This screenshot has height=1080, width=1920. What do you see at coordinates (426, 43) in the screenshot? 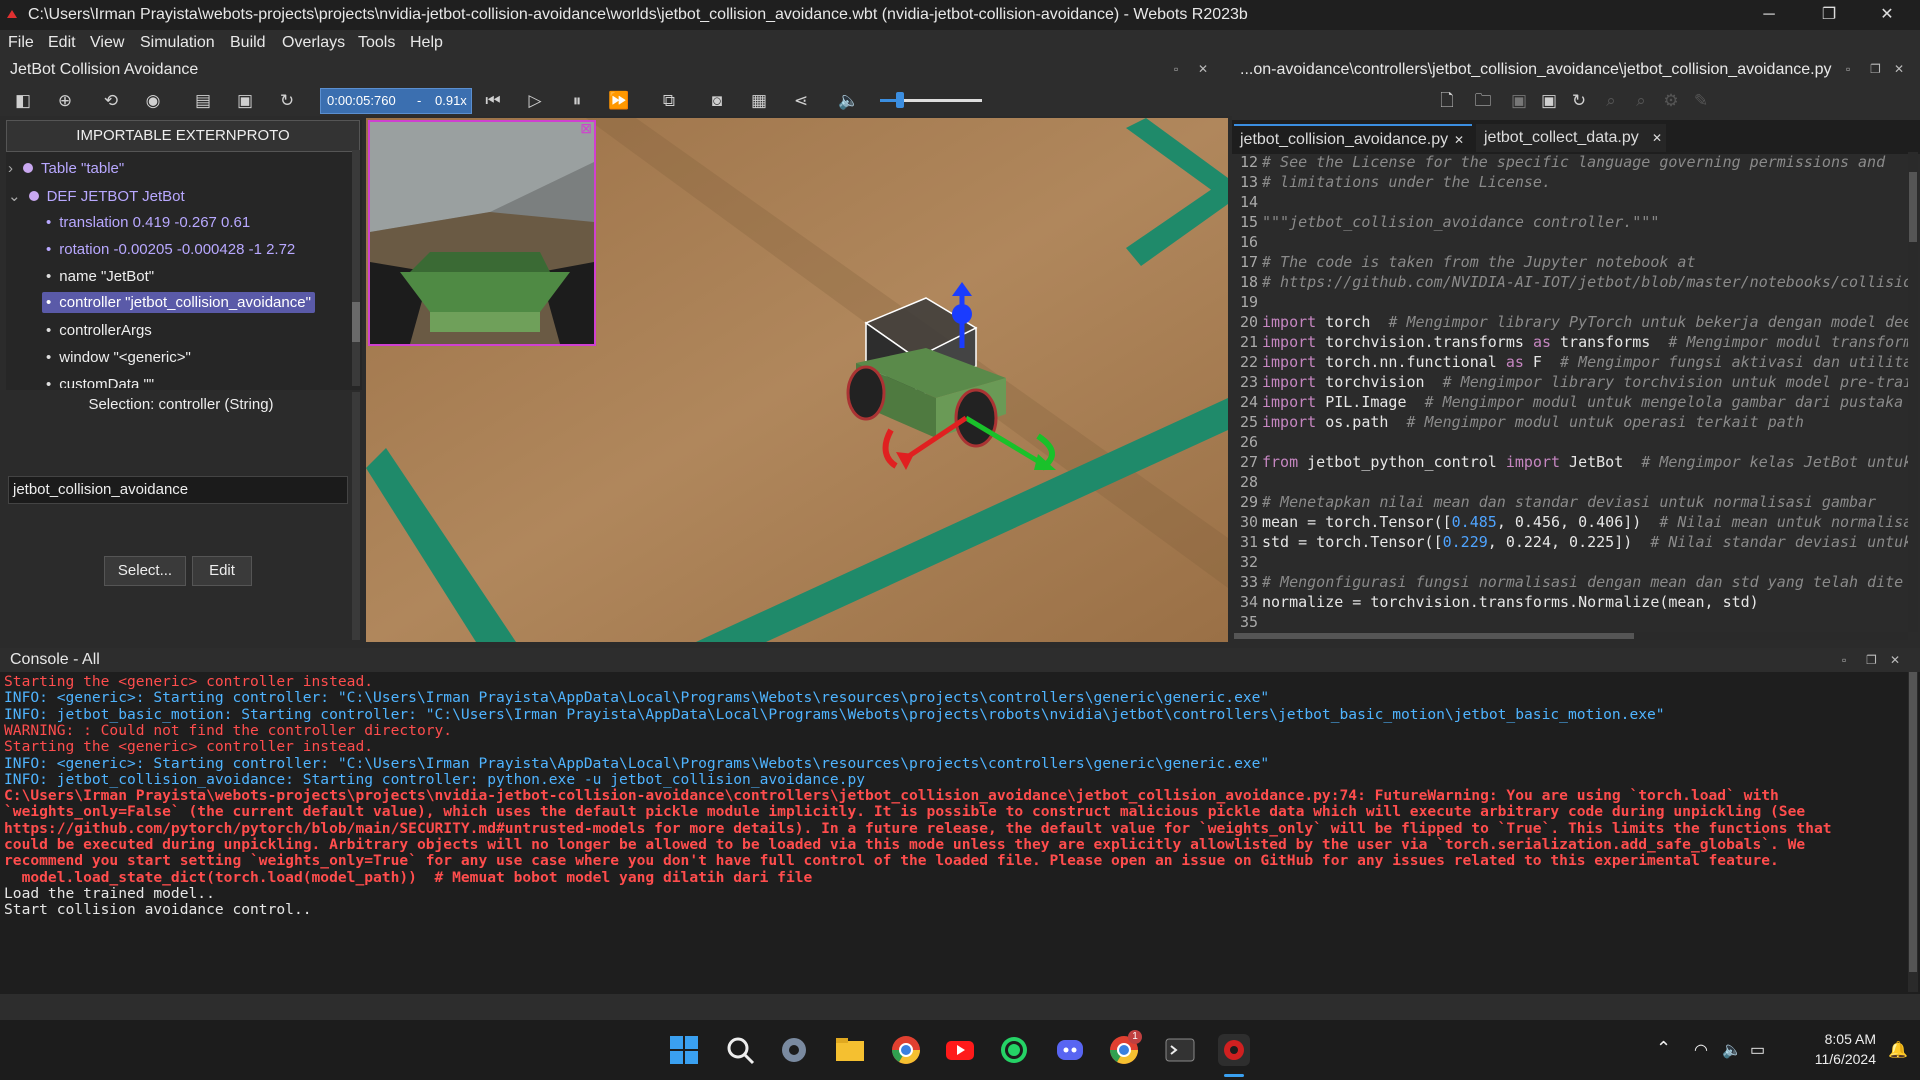
I see `menu-help: Help` at bounding box center [426, 43].